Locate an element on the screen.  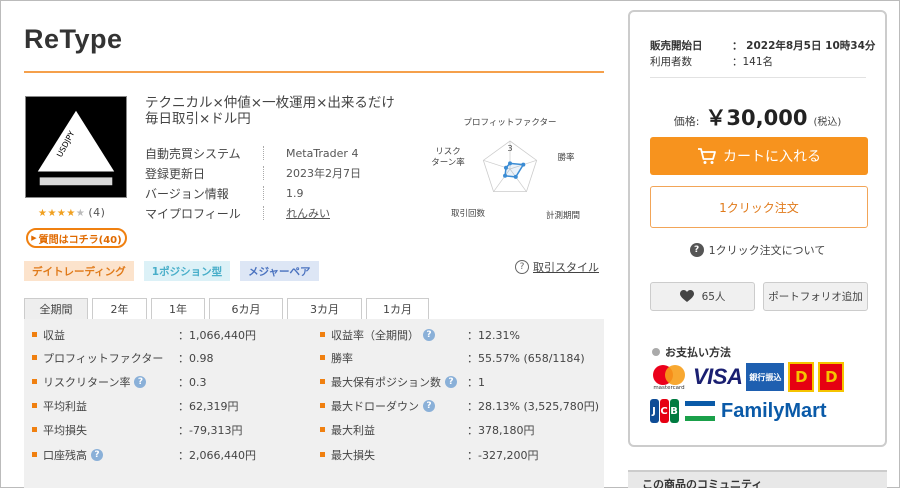
heart-icon is located at coordinates (686, 296).